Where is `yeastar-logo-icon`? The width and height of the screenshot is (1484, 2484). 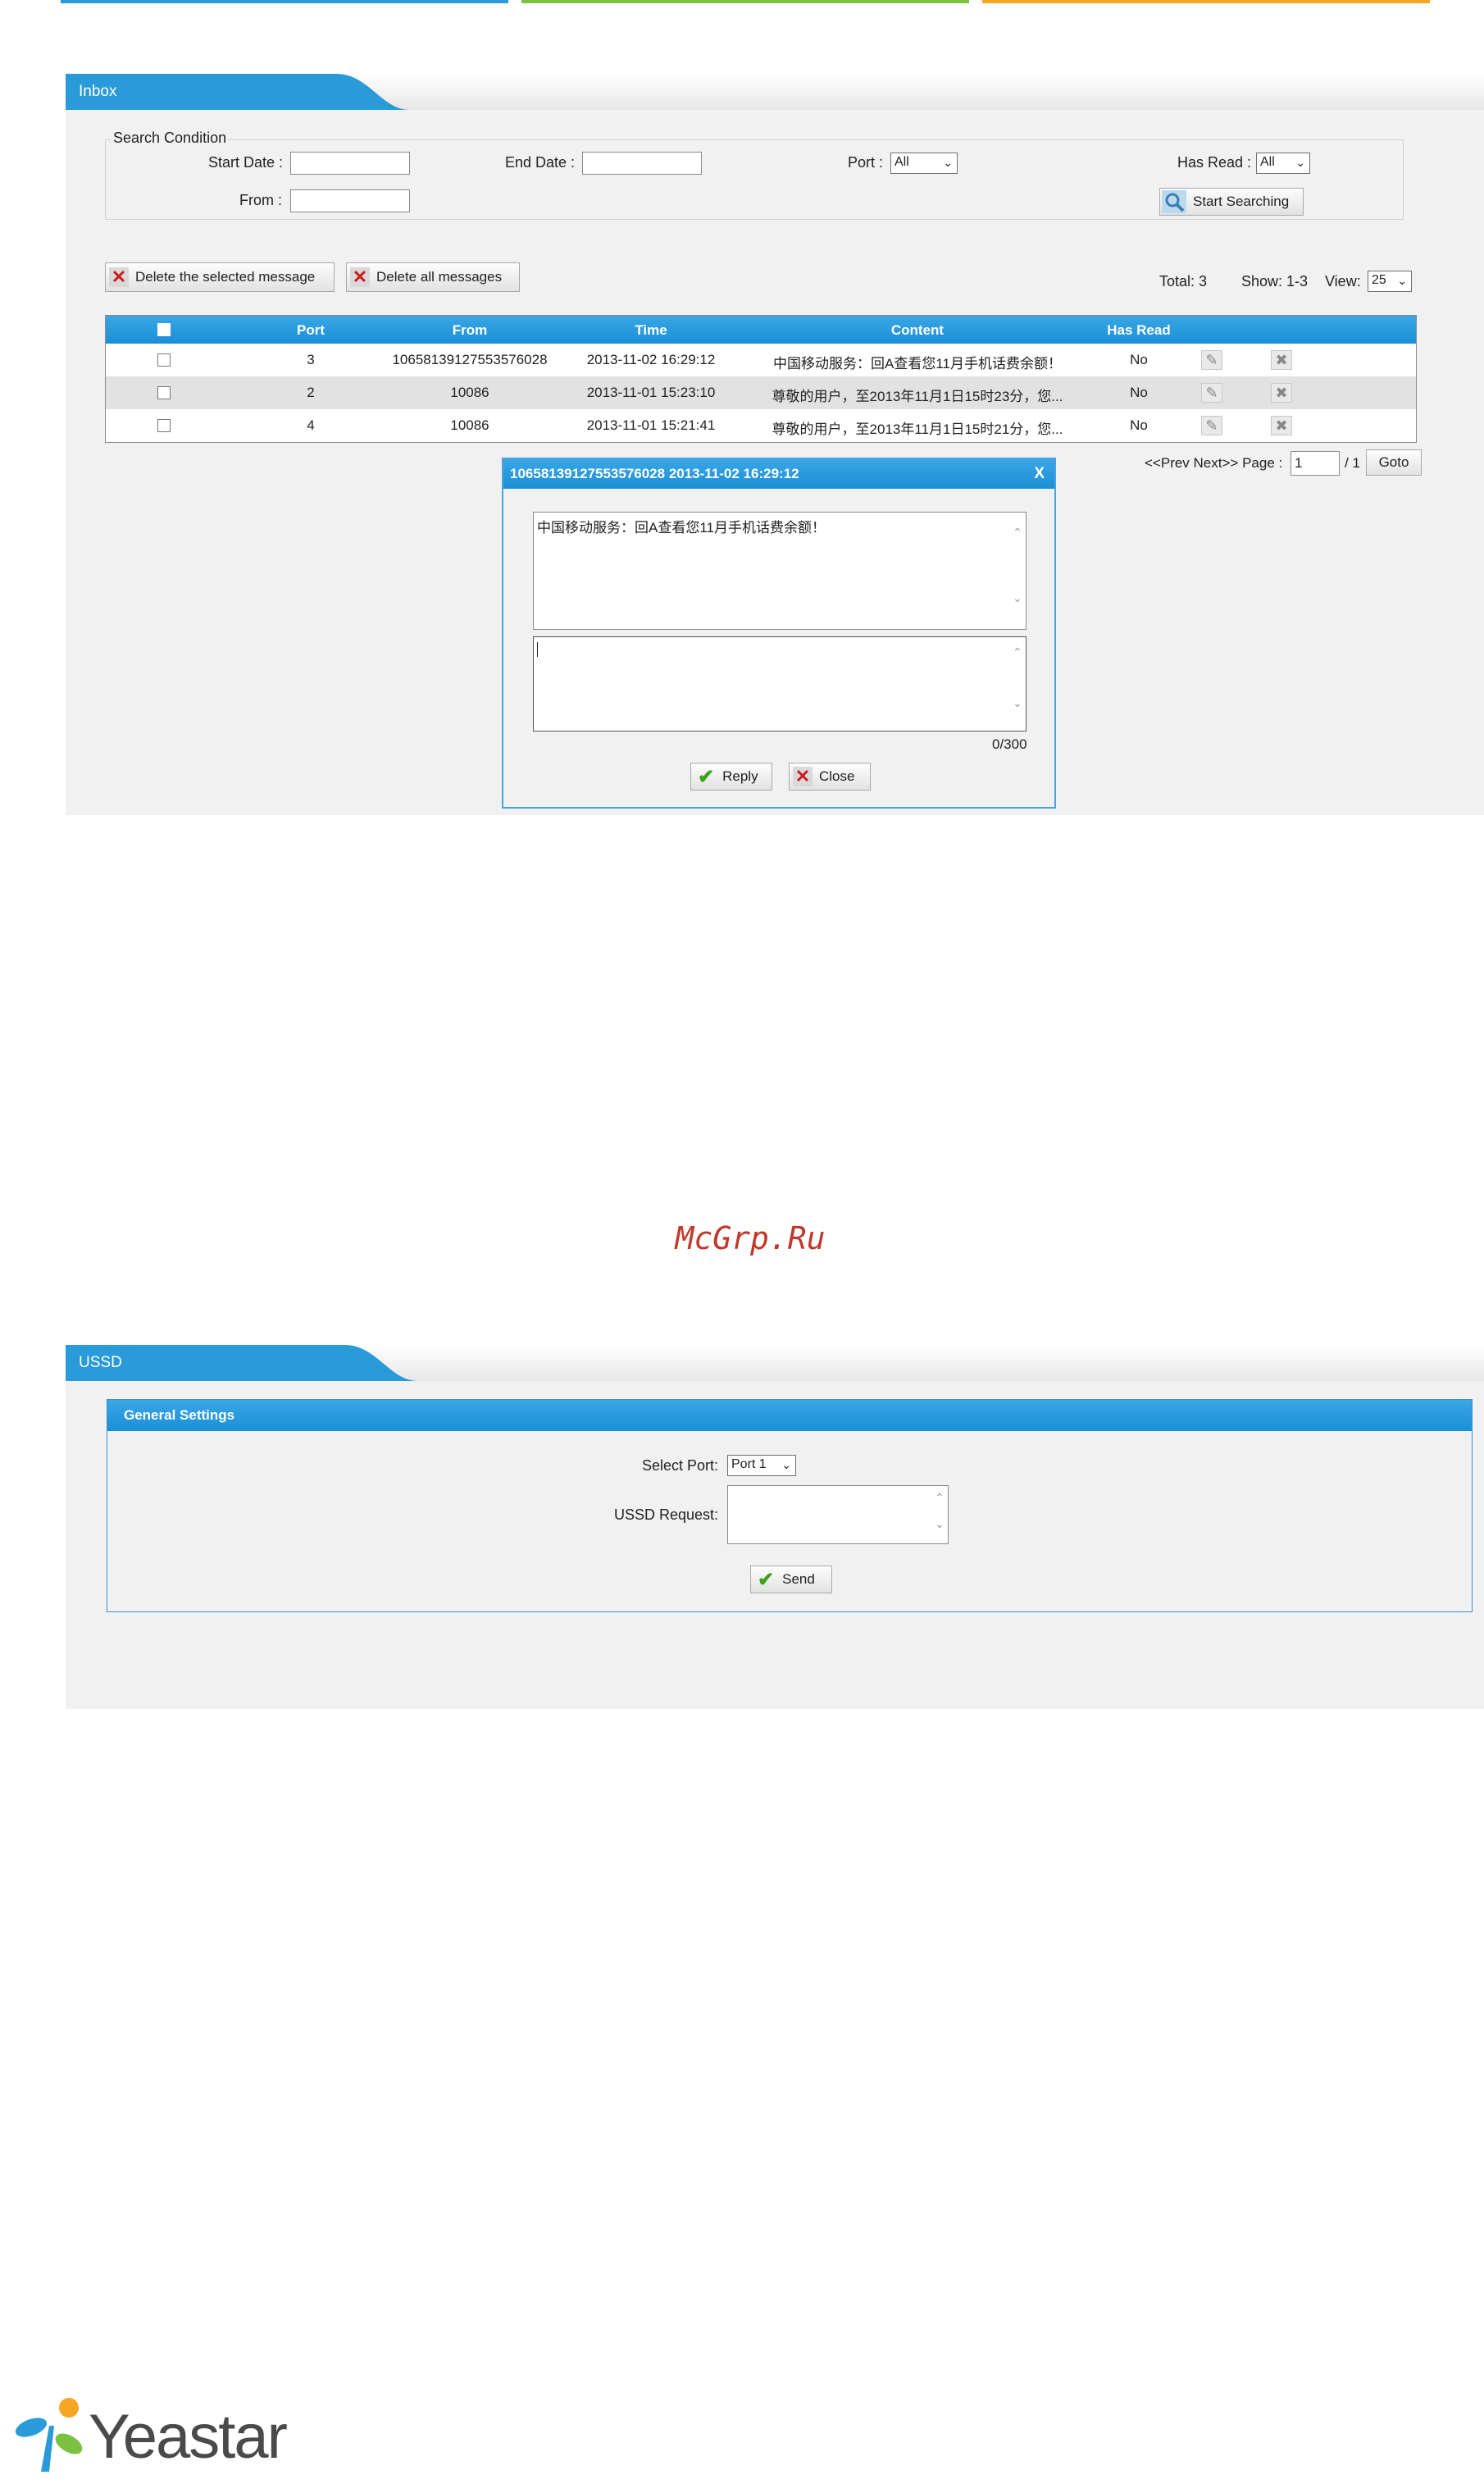 yeastar-logo-icon is located at coordinates (49, 2435).